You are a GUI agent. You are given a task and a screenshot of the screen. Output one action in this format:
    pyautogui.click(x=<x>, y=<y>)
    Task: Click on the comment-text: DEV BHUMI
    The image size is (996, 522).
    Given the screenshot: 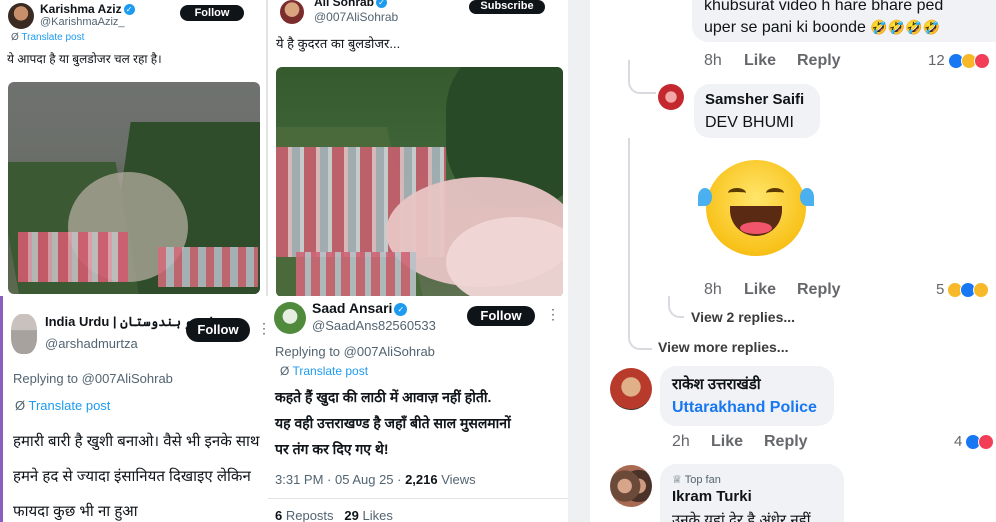 What is the action you would take?
    pyautogui.click(x=749, y=122)
    